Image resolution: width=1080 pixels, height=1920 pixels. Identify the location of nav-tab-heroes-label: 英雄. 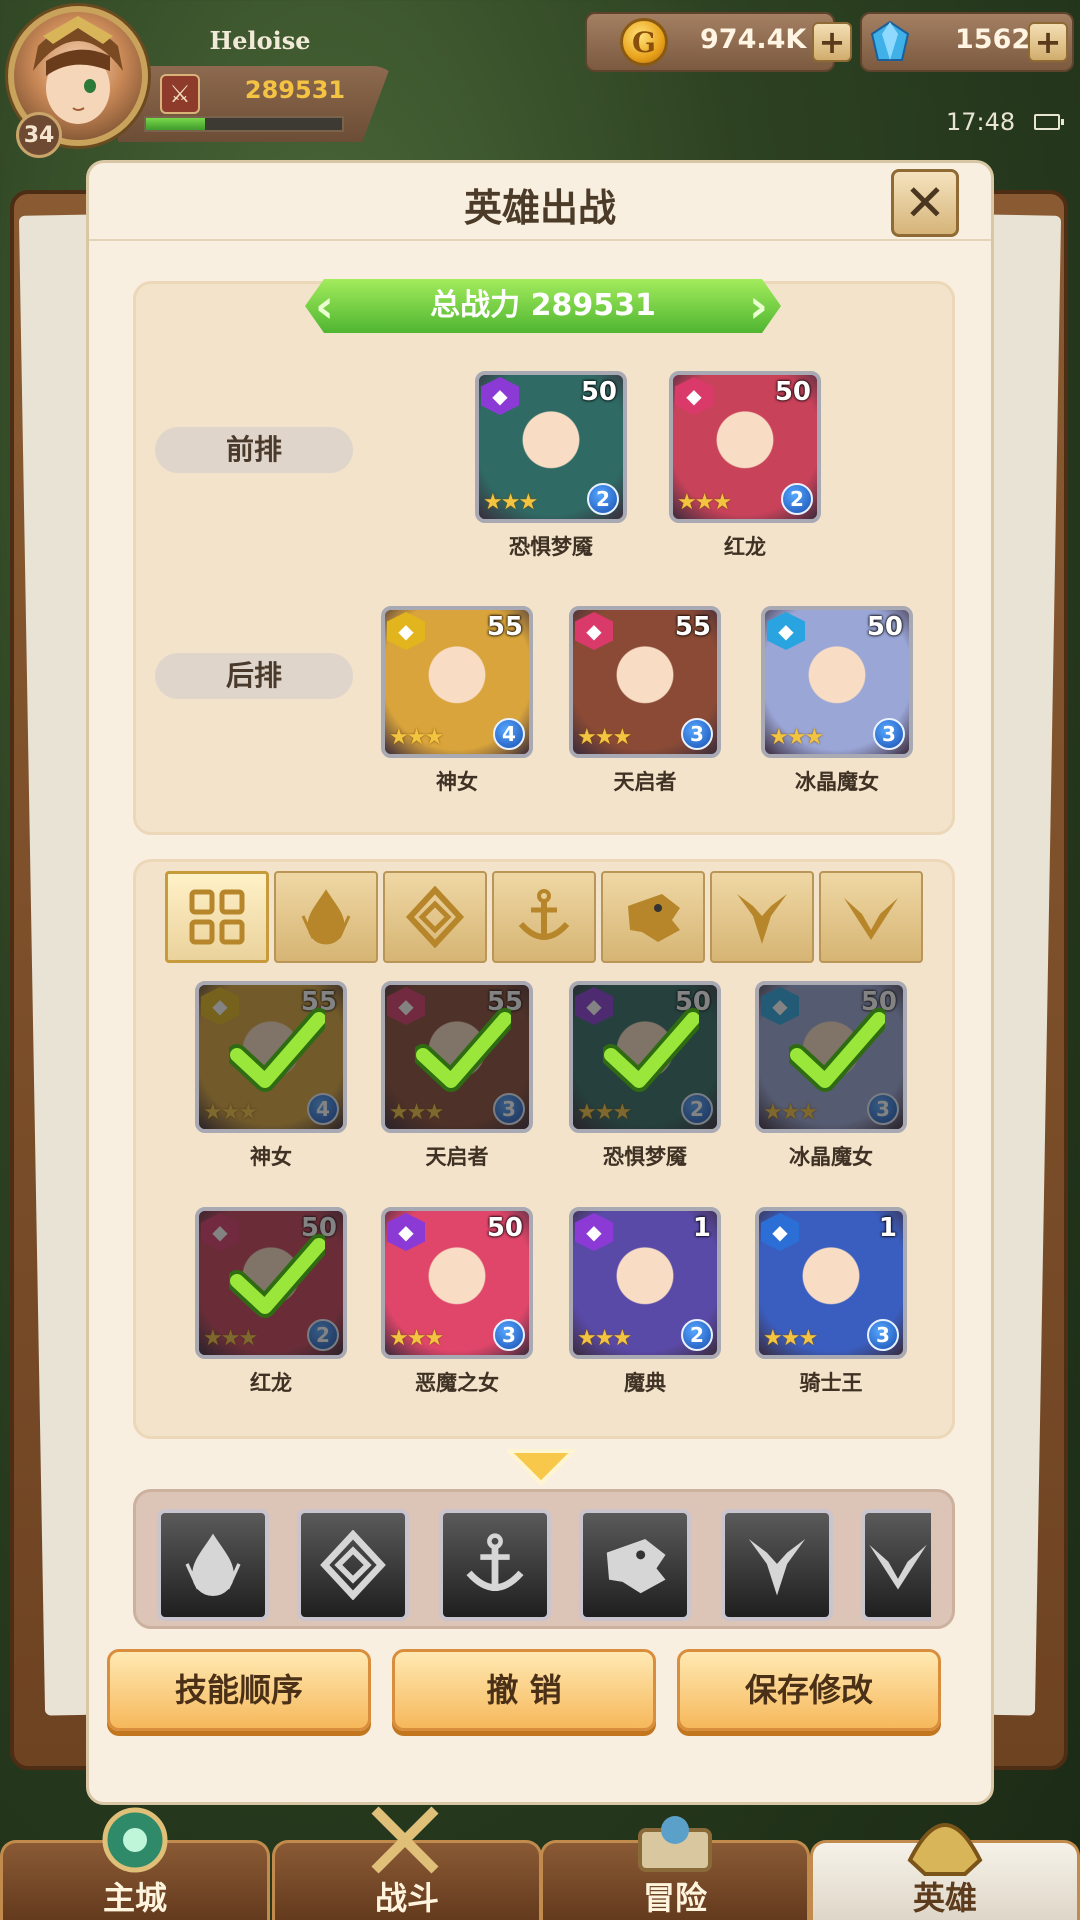
(944, 1898).